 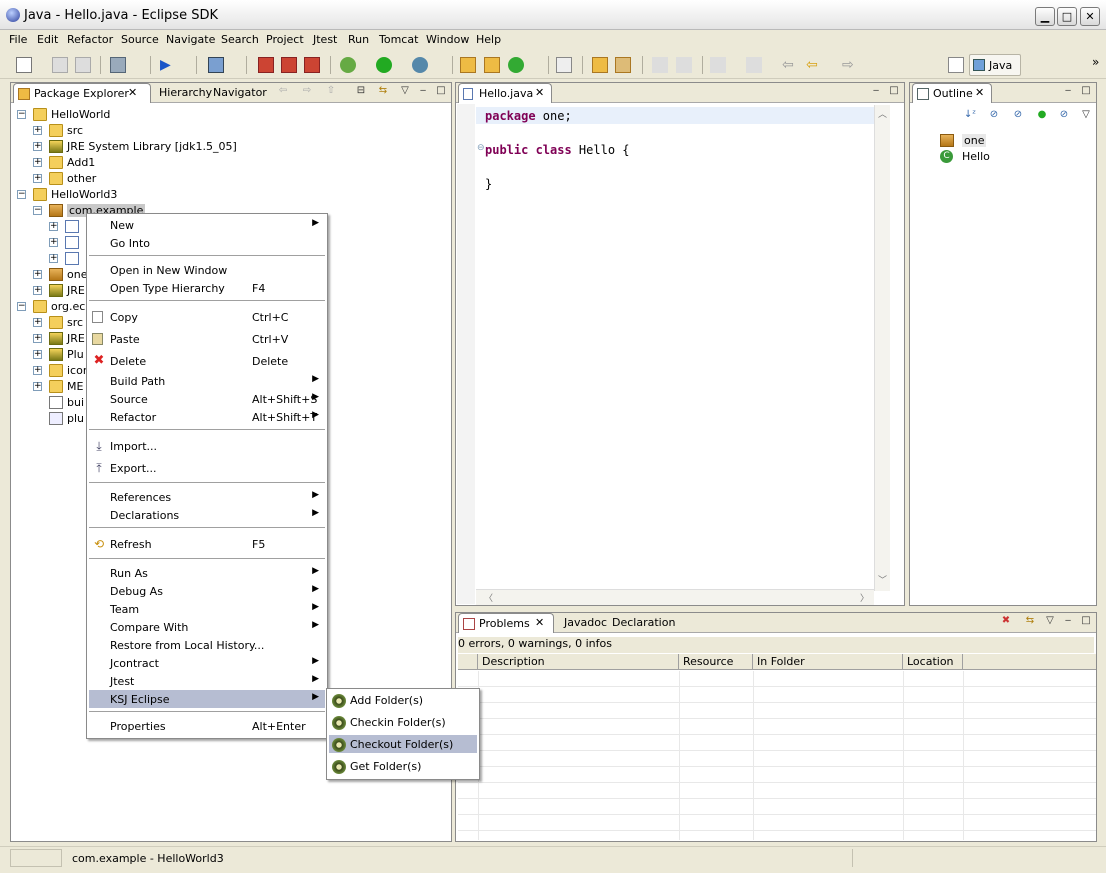 What do you see at coordinates (660, 65) in the screenshot?
I see `annotation-icon` at bounding box center [660, 65].